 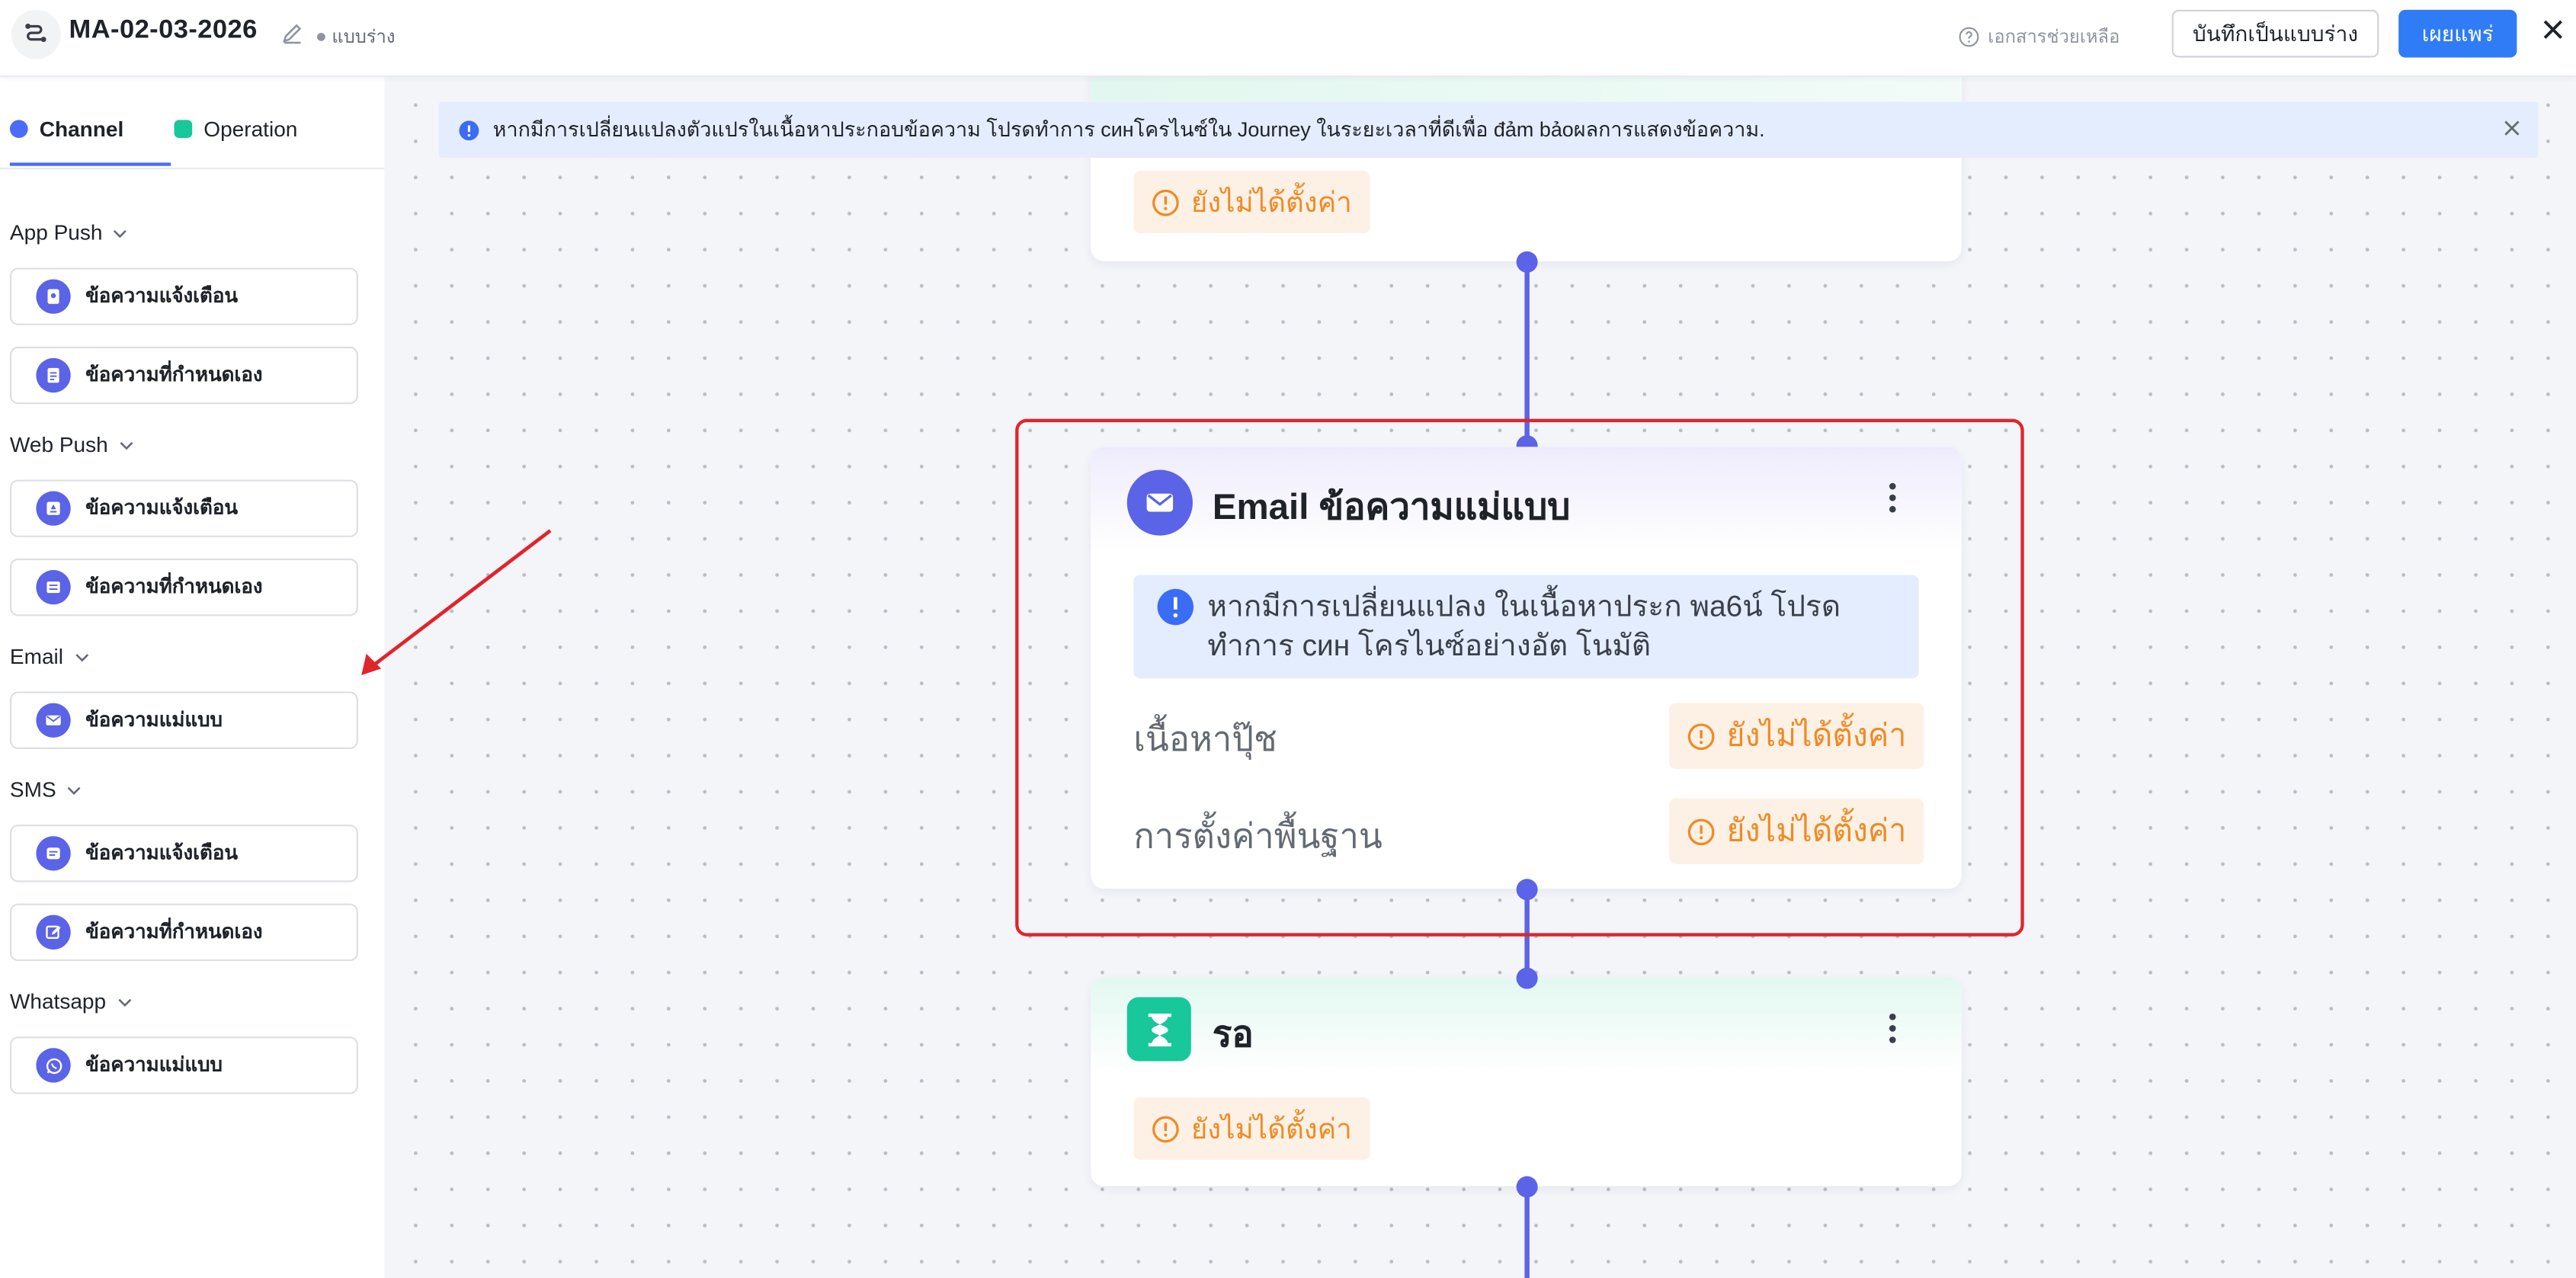 I want to click on info-icon, so click(x=469, y=130).